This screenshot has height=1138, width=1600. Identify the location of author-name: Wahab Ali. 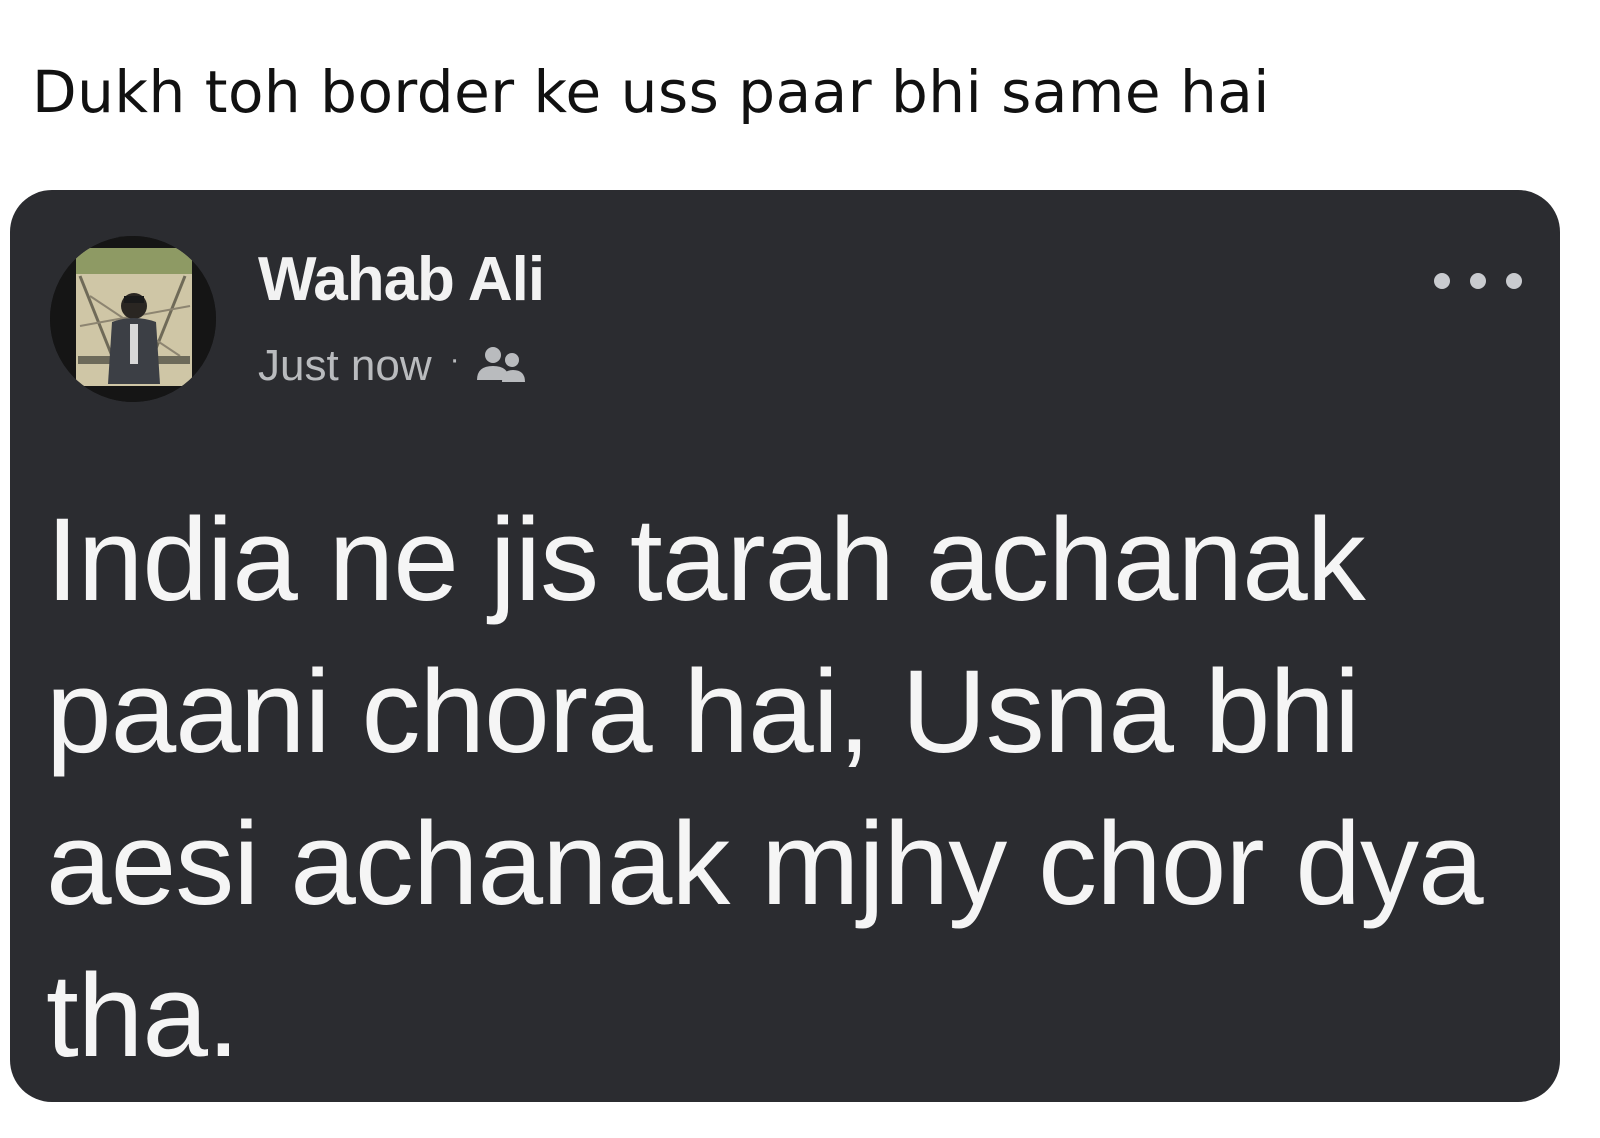
(401, 280).